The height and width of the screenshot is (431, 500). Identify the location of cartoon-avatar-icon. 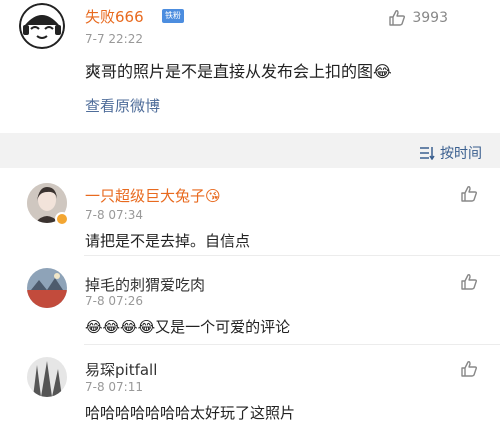
(42, 26).